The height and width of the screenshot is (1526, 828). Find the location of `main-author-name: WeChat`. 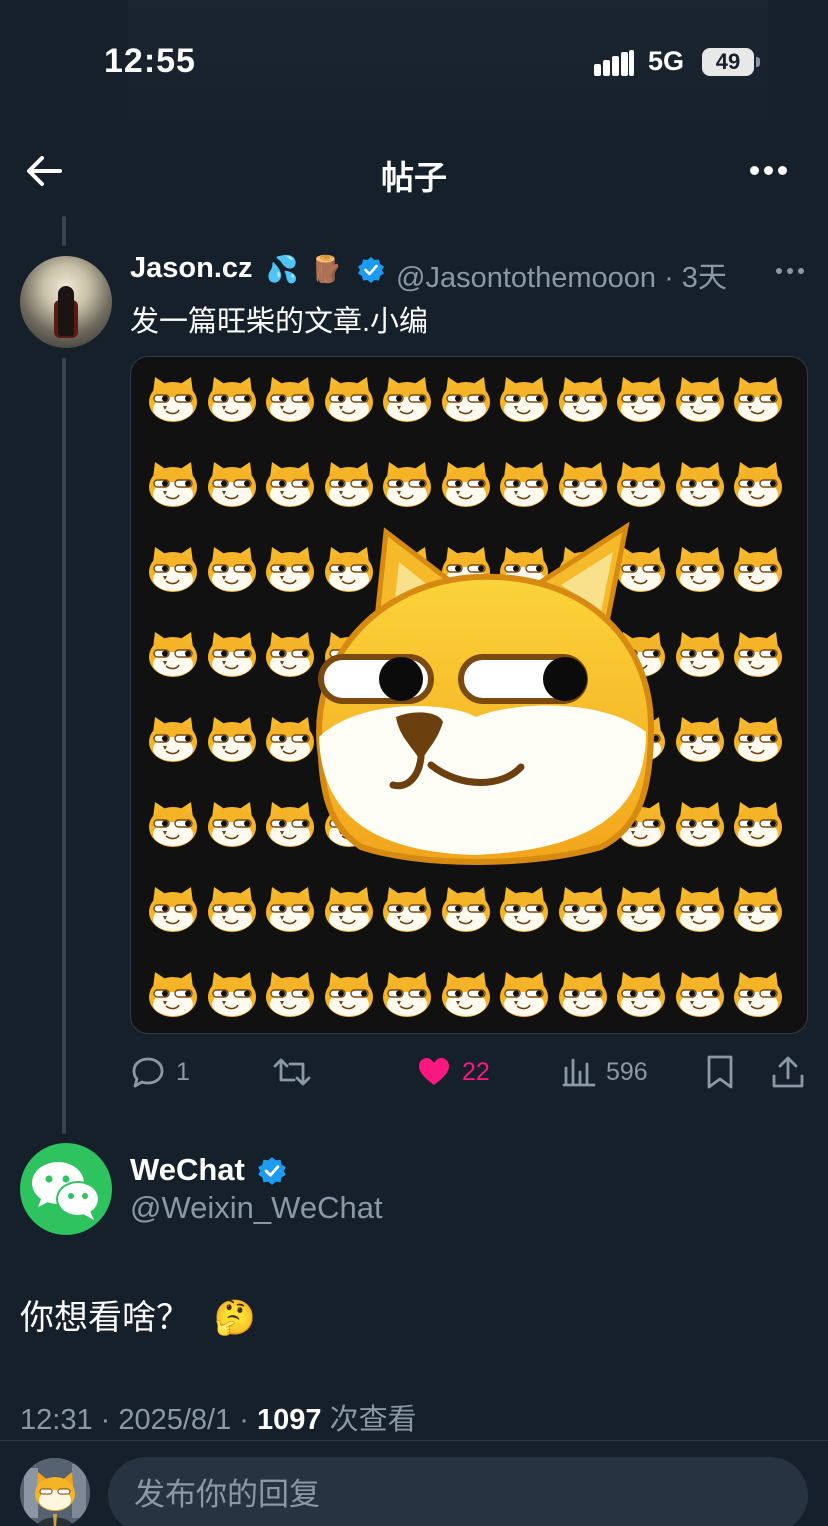

main-author-name: WeChat is located at coordinates (187, 1170).